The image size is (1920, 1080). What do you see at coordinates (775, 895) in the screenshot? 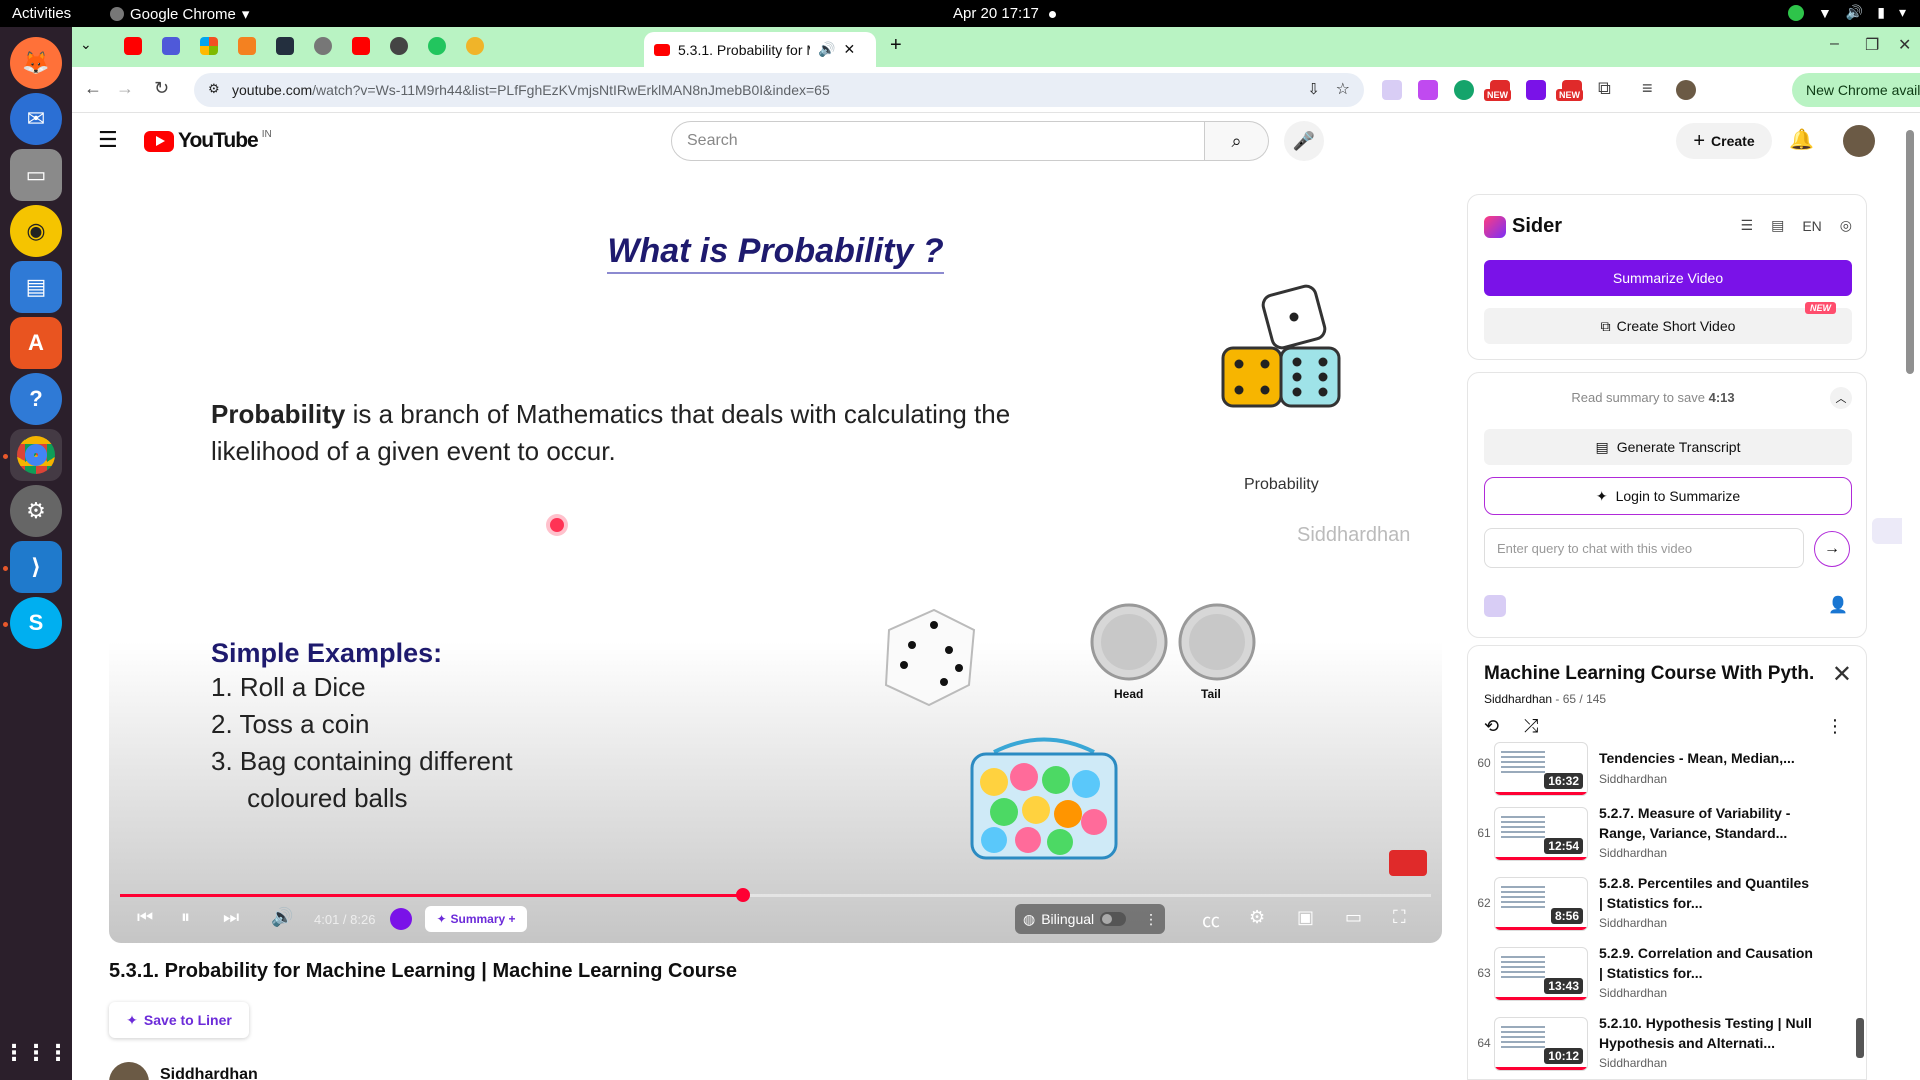
I see `progress-bar` at bounding box center [775, 895].